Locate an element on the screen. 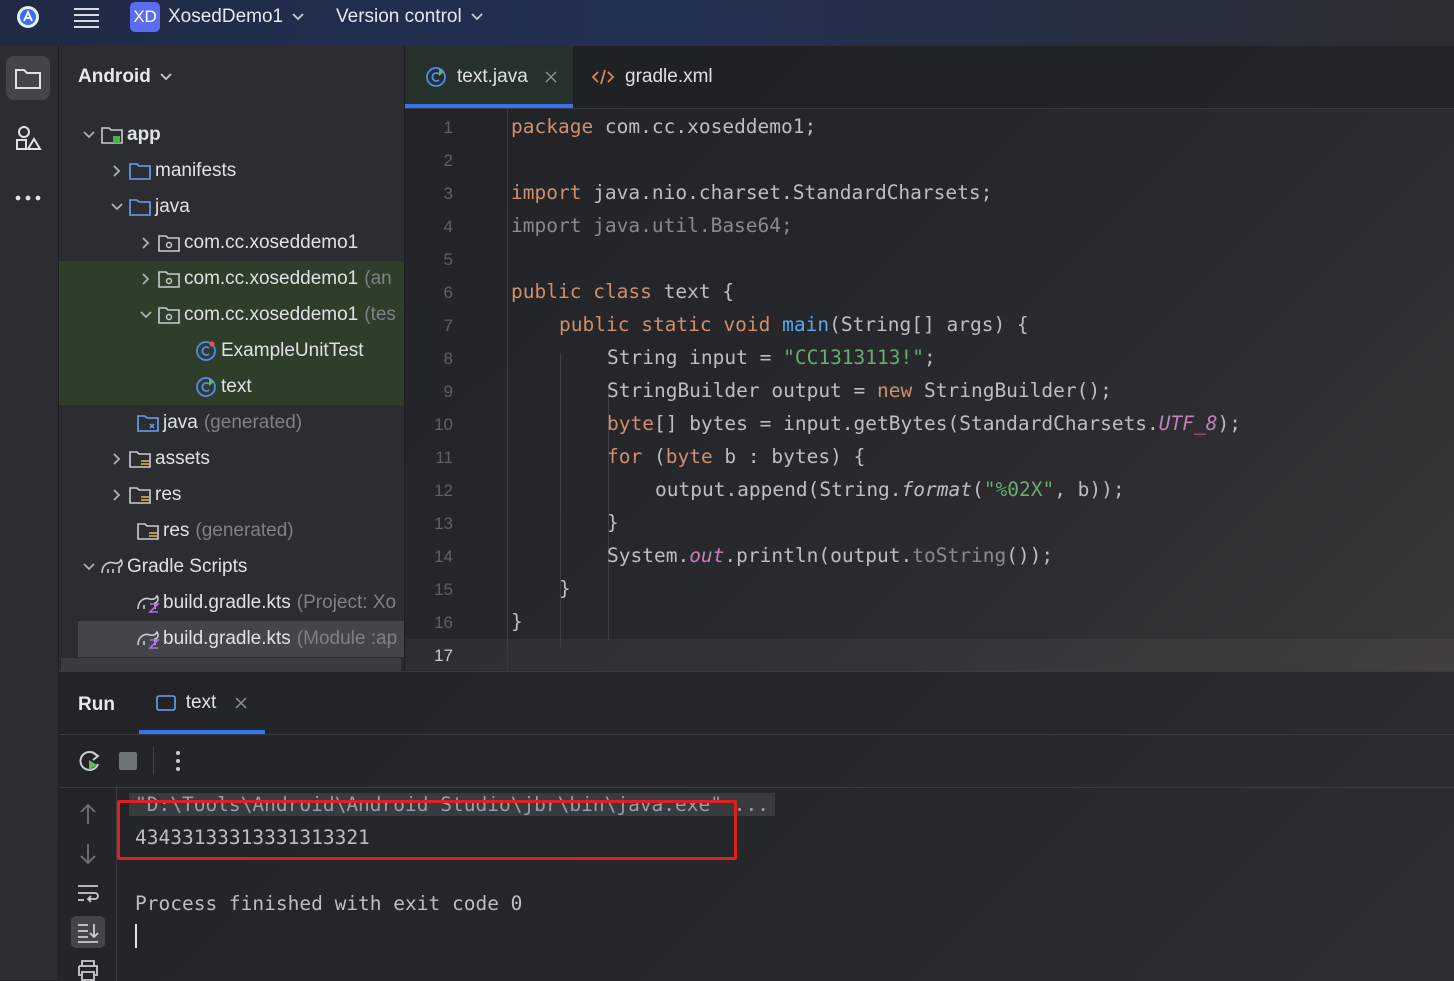  code-token: new is located at coordinates (895, 390).